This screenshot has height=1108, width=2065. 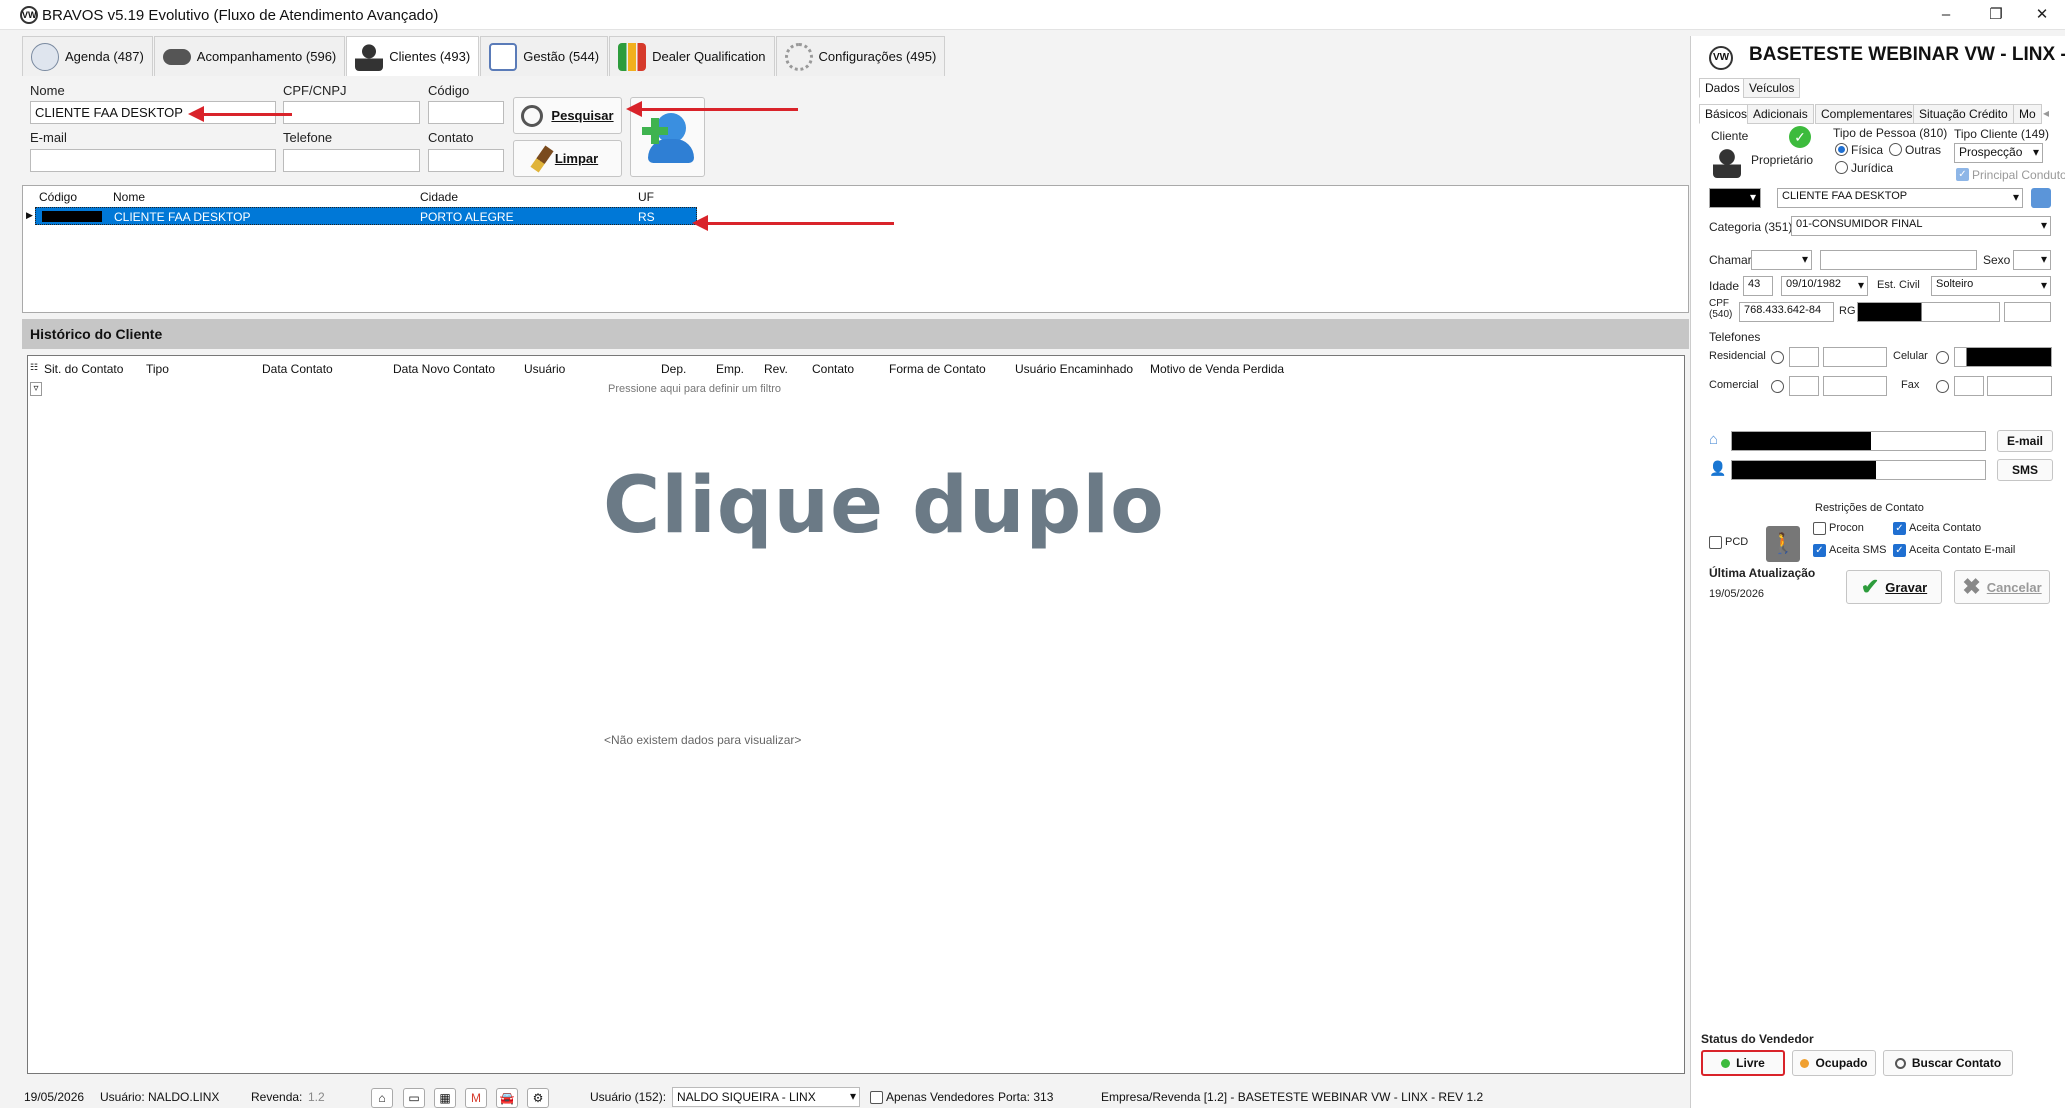 I want to click on orgao-input, so click(x=2027, y=312).